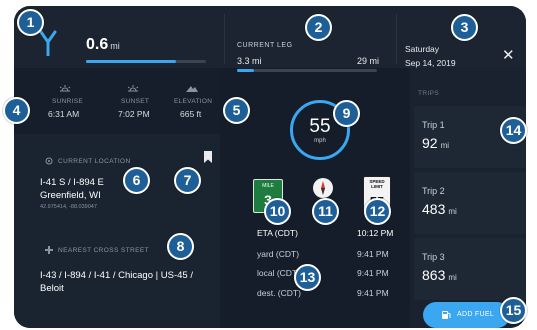  Describe the element at coordinates (16, 110) in the screenshot. I see `callout-badge: 4` at that location.